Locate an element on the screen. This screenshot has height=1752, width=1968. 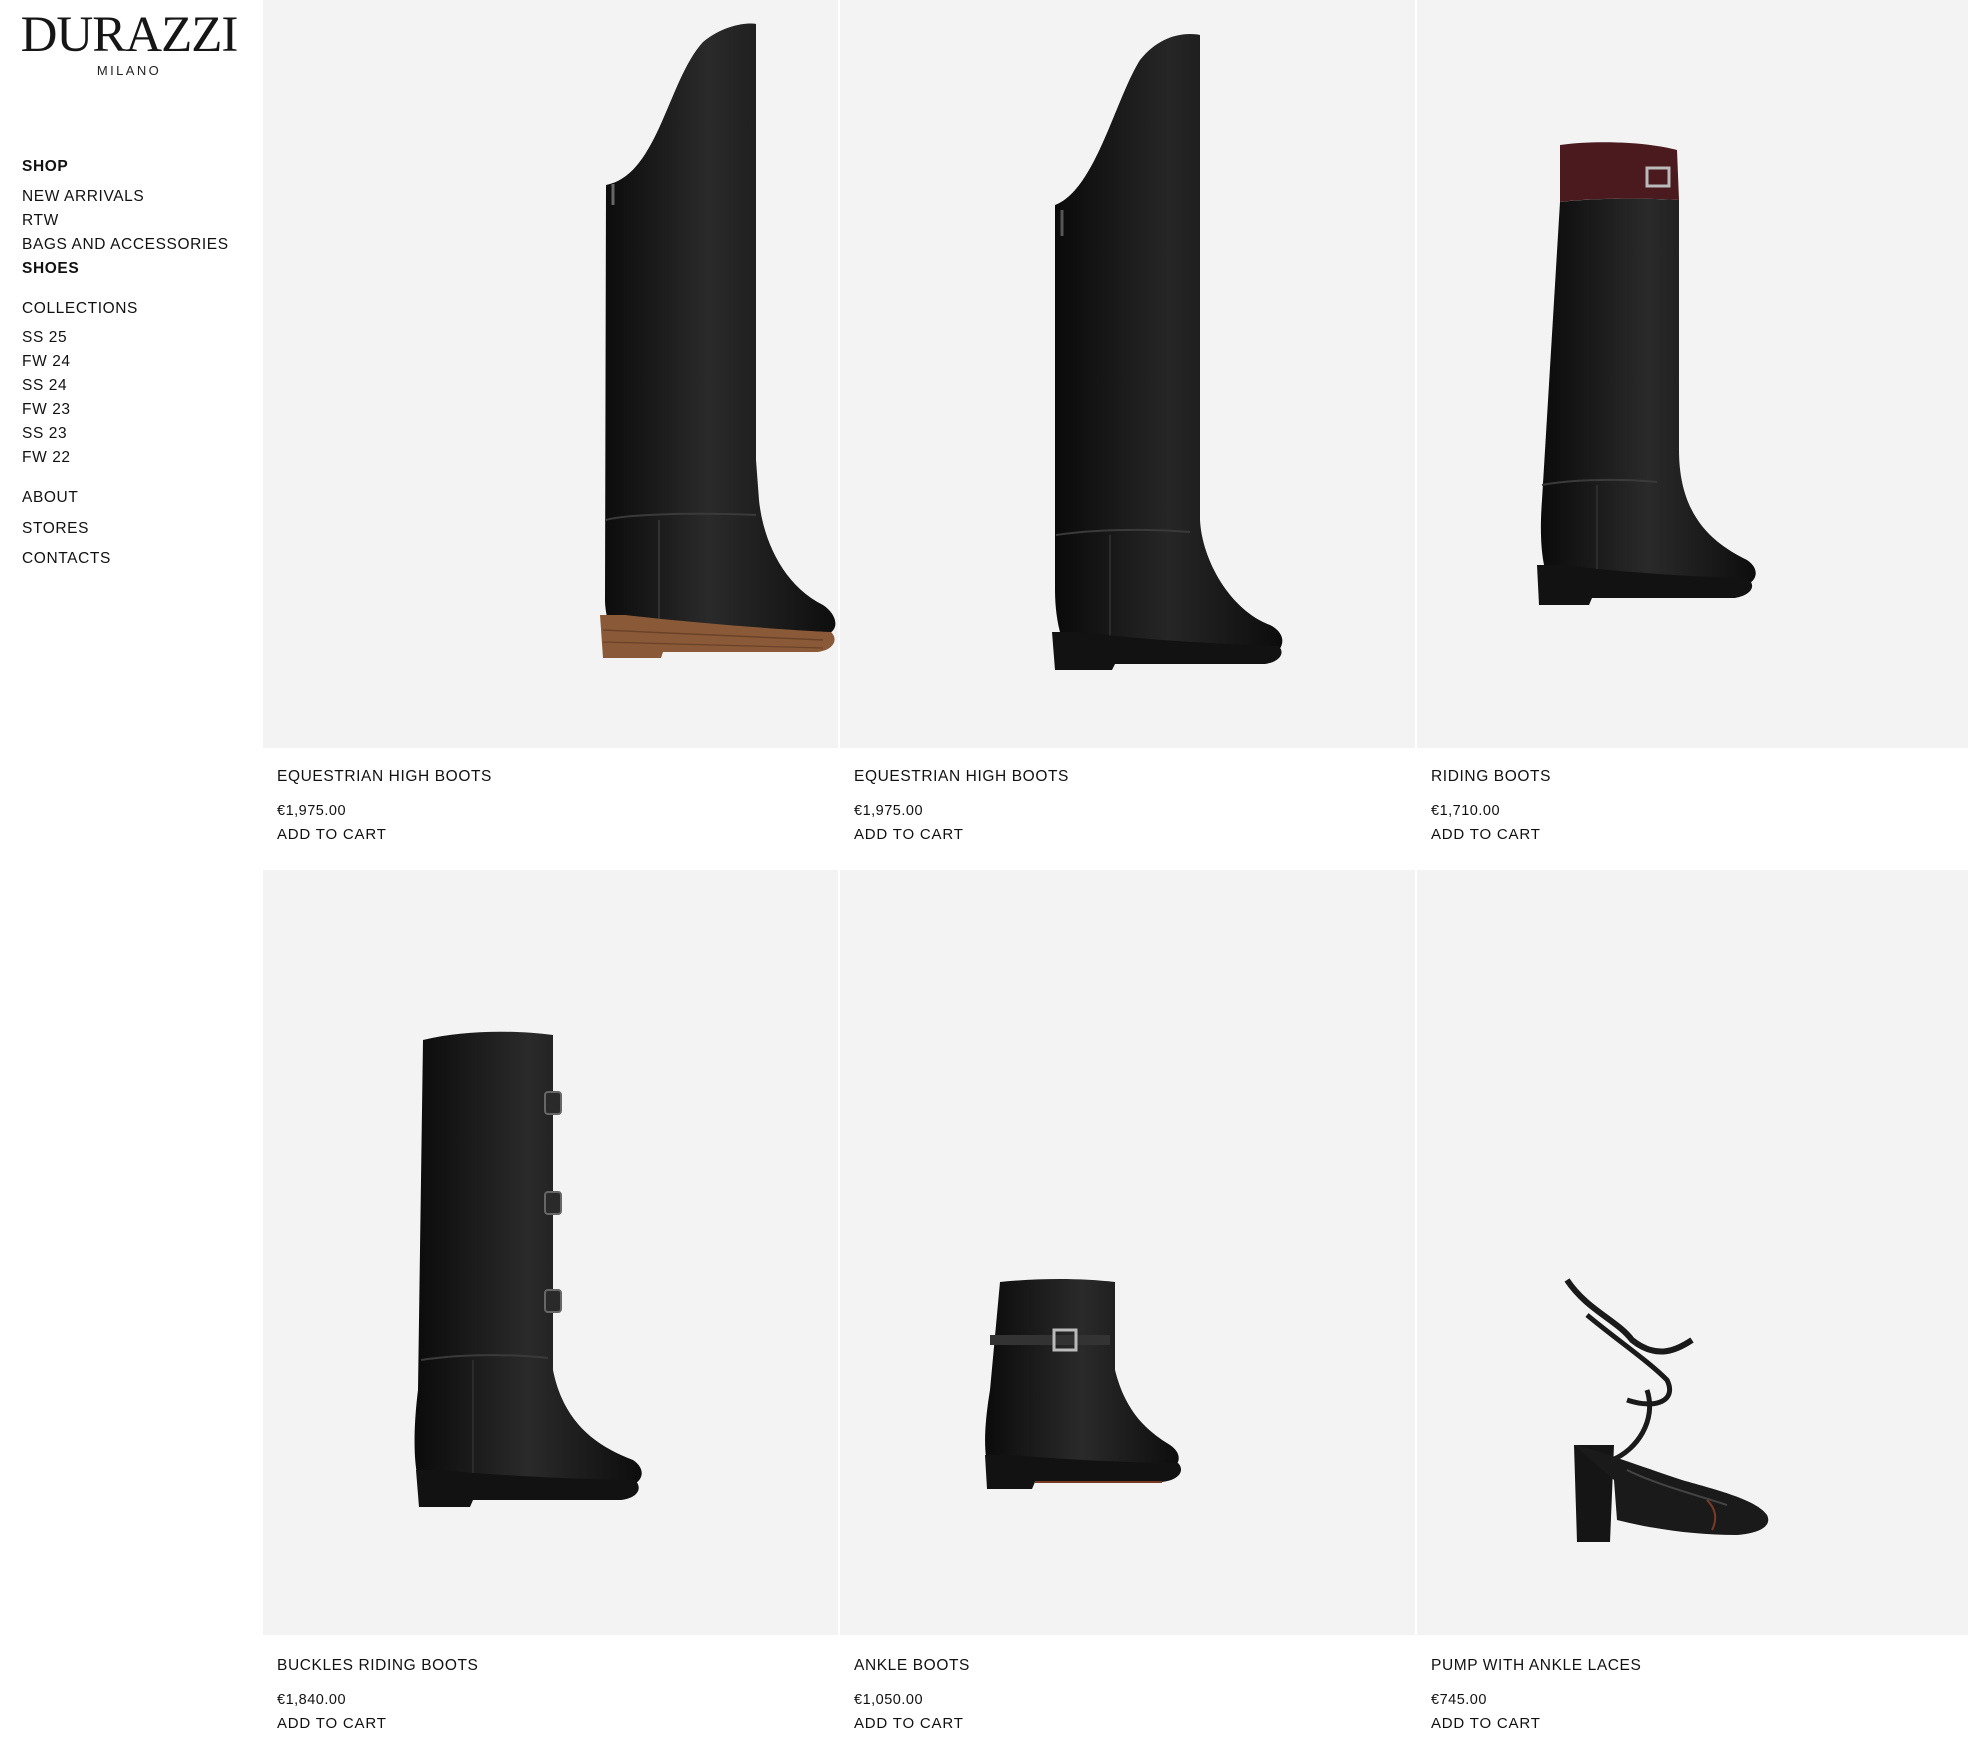
nav-bags-accessories: BAGS AND ACCESSORIES is located at coordinates (125, 245).